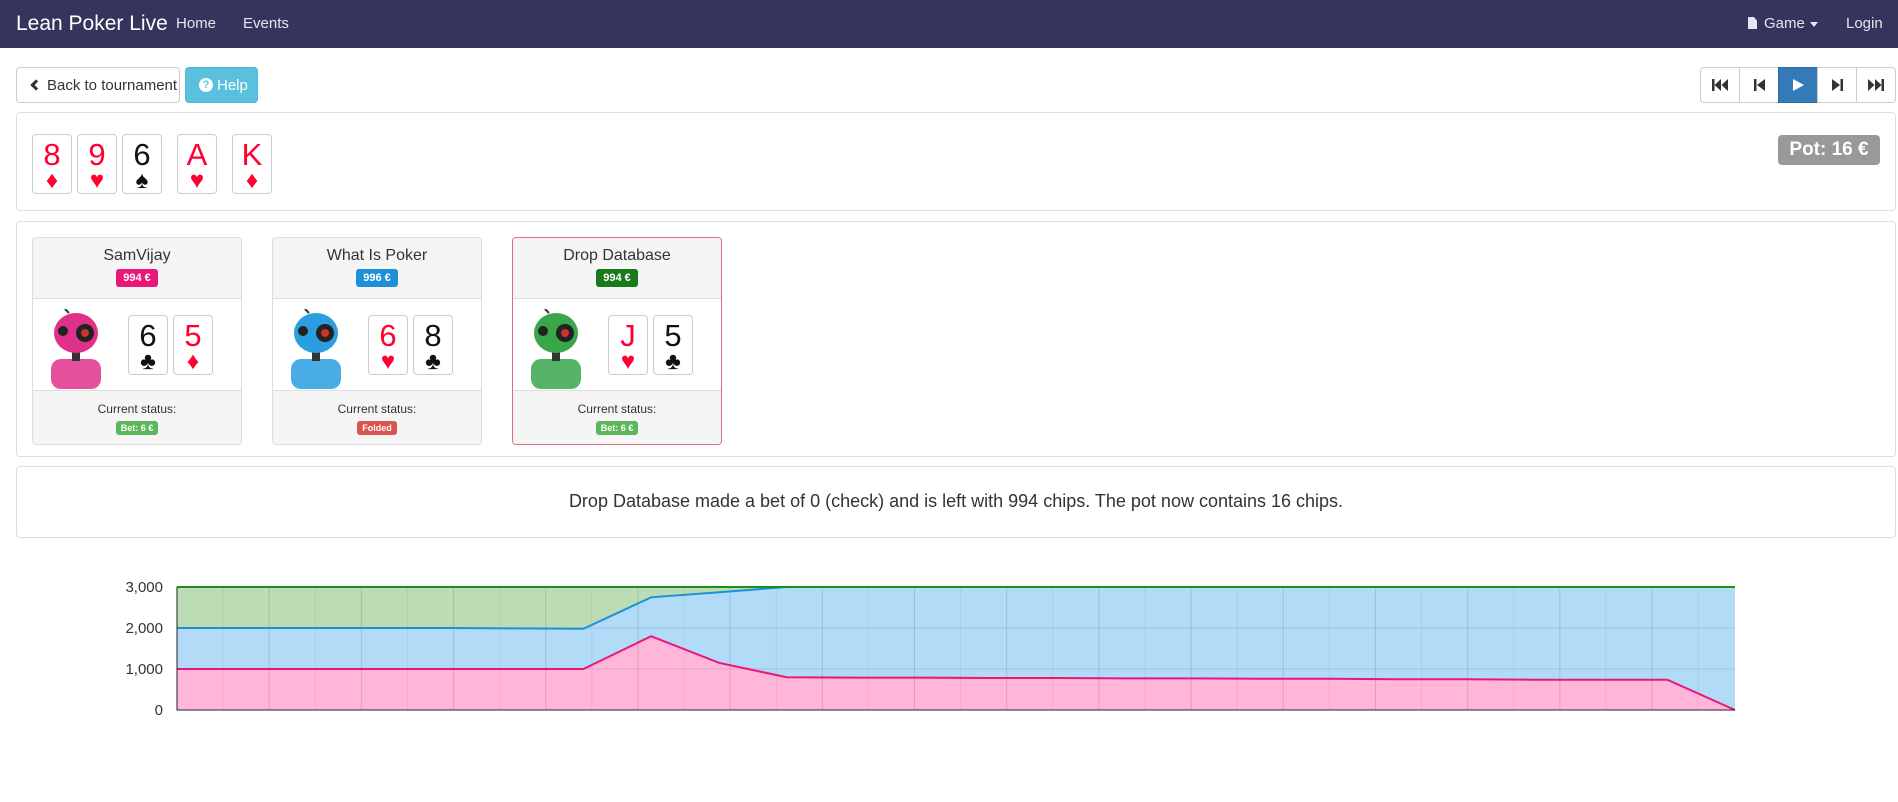 This screenshot has width=1898, height=802. What do you see at coordinates (137, 255) in the screenshot?
I see `player-name: SamVijay` at bounding box center [137, 255].